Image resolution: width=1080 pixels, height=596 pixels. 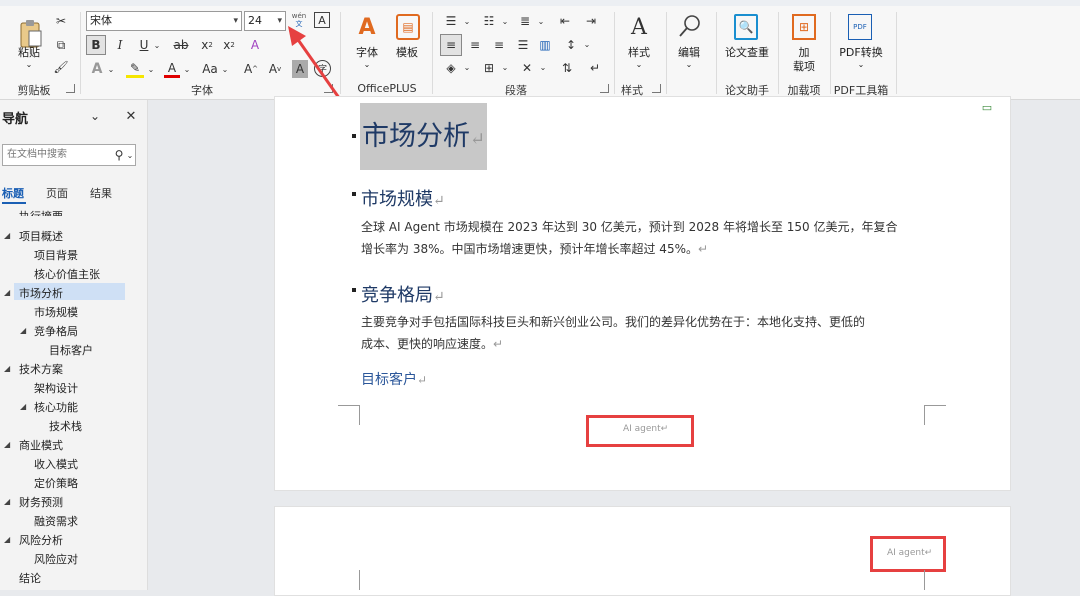 What do you see at coordinates (67, 274) in the screenshot?
I see `nav-item-core-value: 核心价值主张` at bounding box center [67, 274].